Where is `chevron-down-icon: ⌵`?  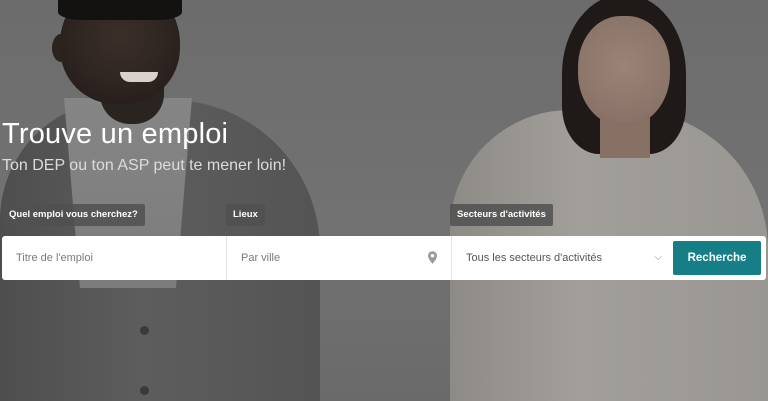 chevron-down-icon: ⌵ is located at coordinates (658, 257).